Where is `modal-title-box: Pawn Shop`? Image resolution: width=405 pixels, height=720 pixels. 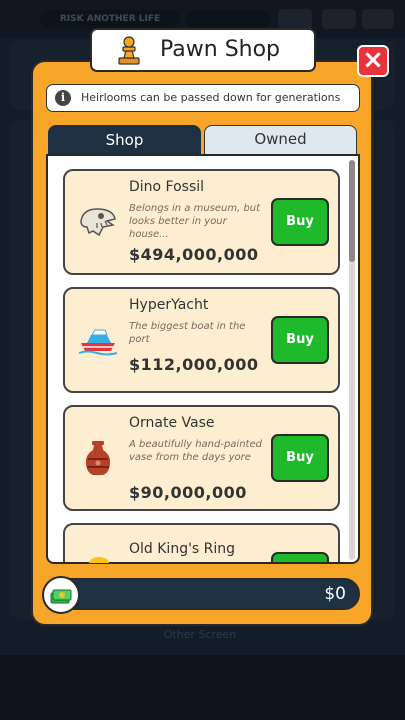 modal-title-box: Pawn Shop is located at coordinates (203, 50).